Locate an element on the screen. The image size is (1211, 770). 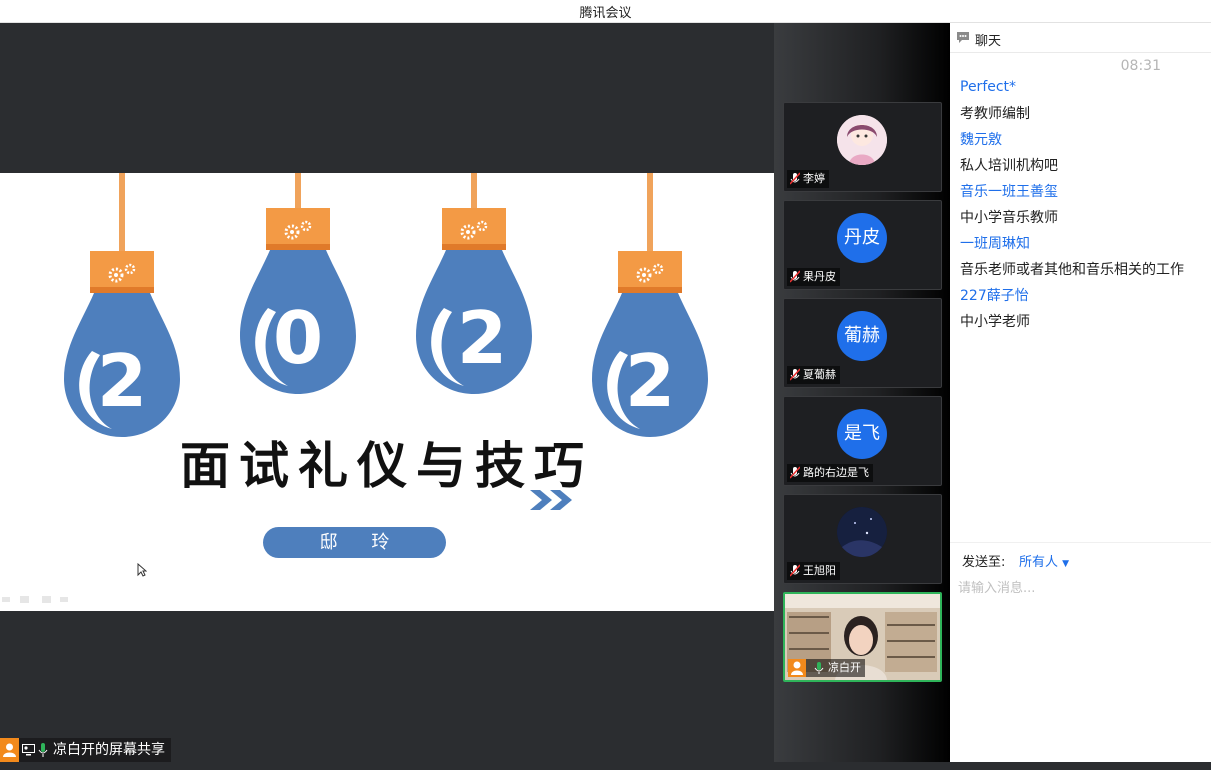
chat-message: 音乐老师或者其他和音乐相关的工作 is located at coordinates (1072, 270).